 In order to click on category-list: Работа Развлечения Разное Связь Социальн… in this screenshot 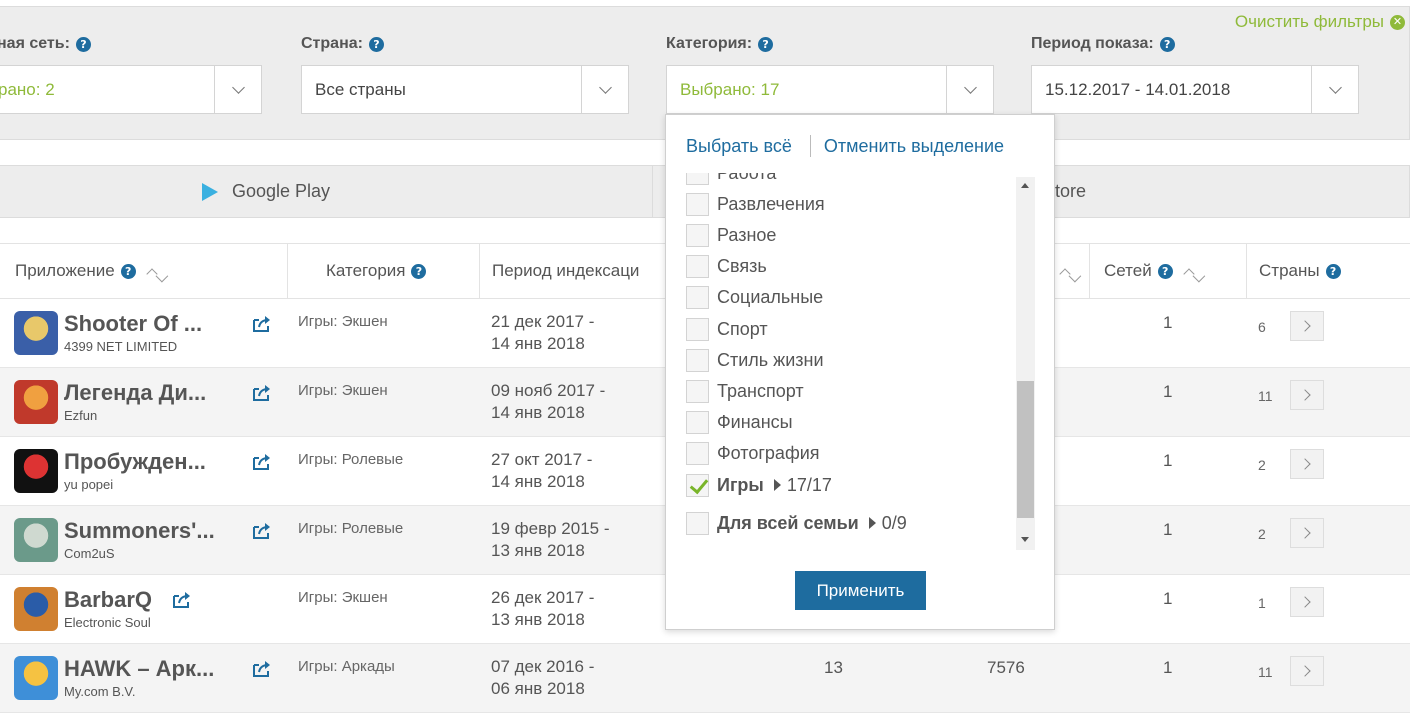, I will do `click(851, 363)`.